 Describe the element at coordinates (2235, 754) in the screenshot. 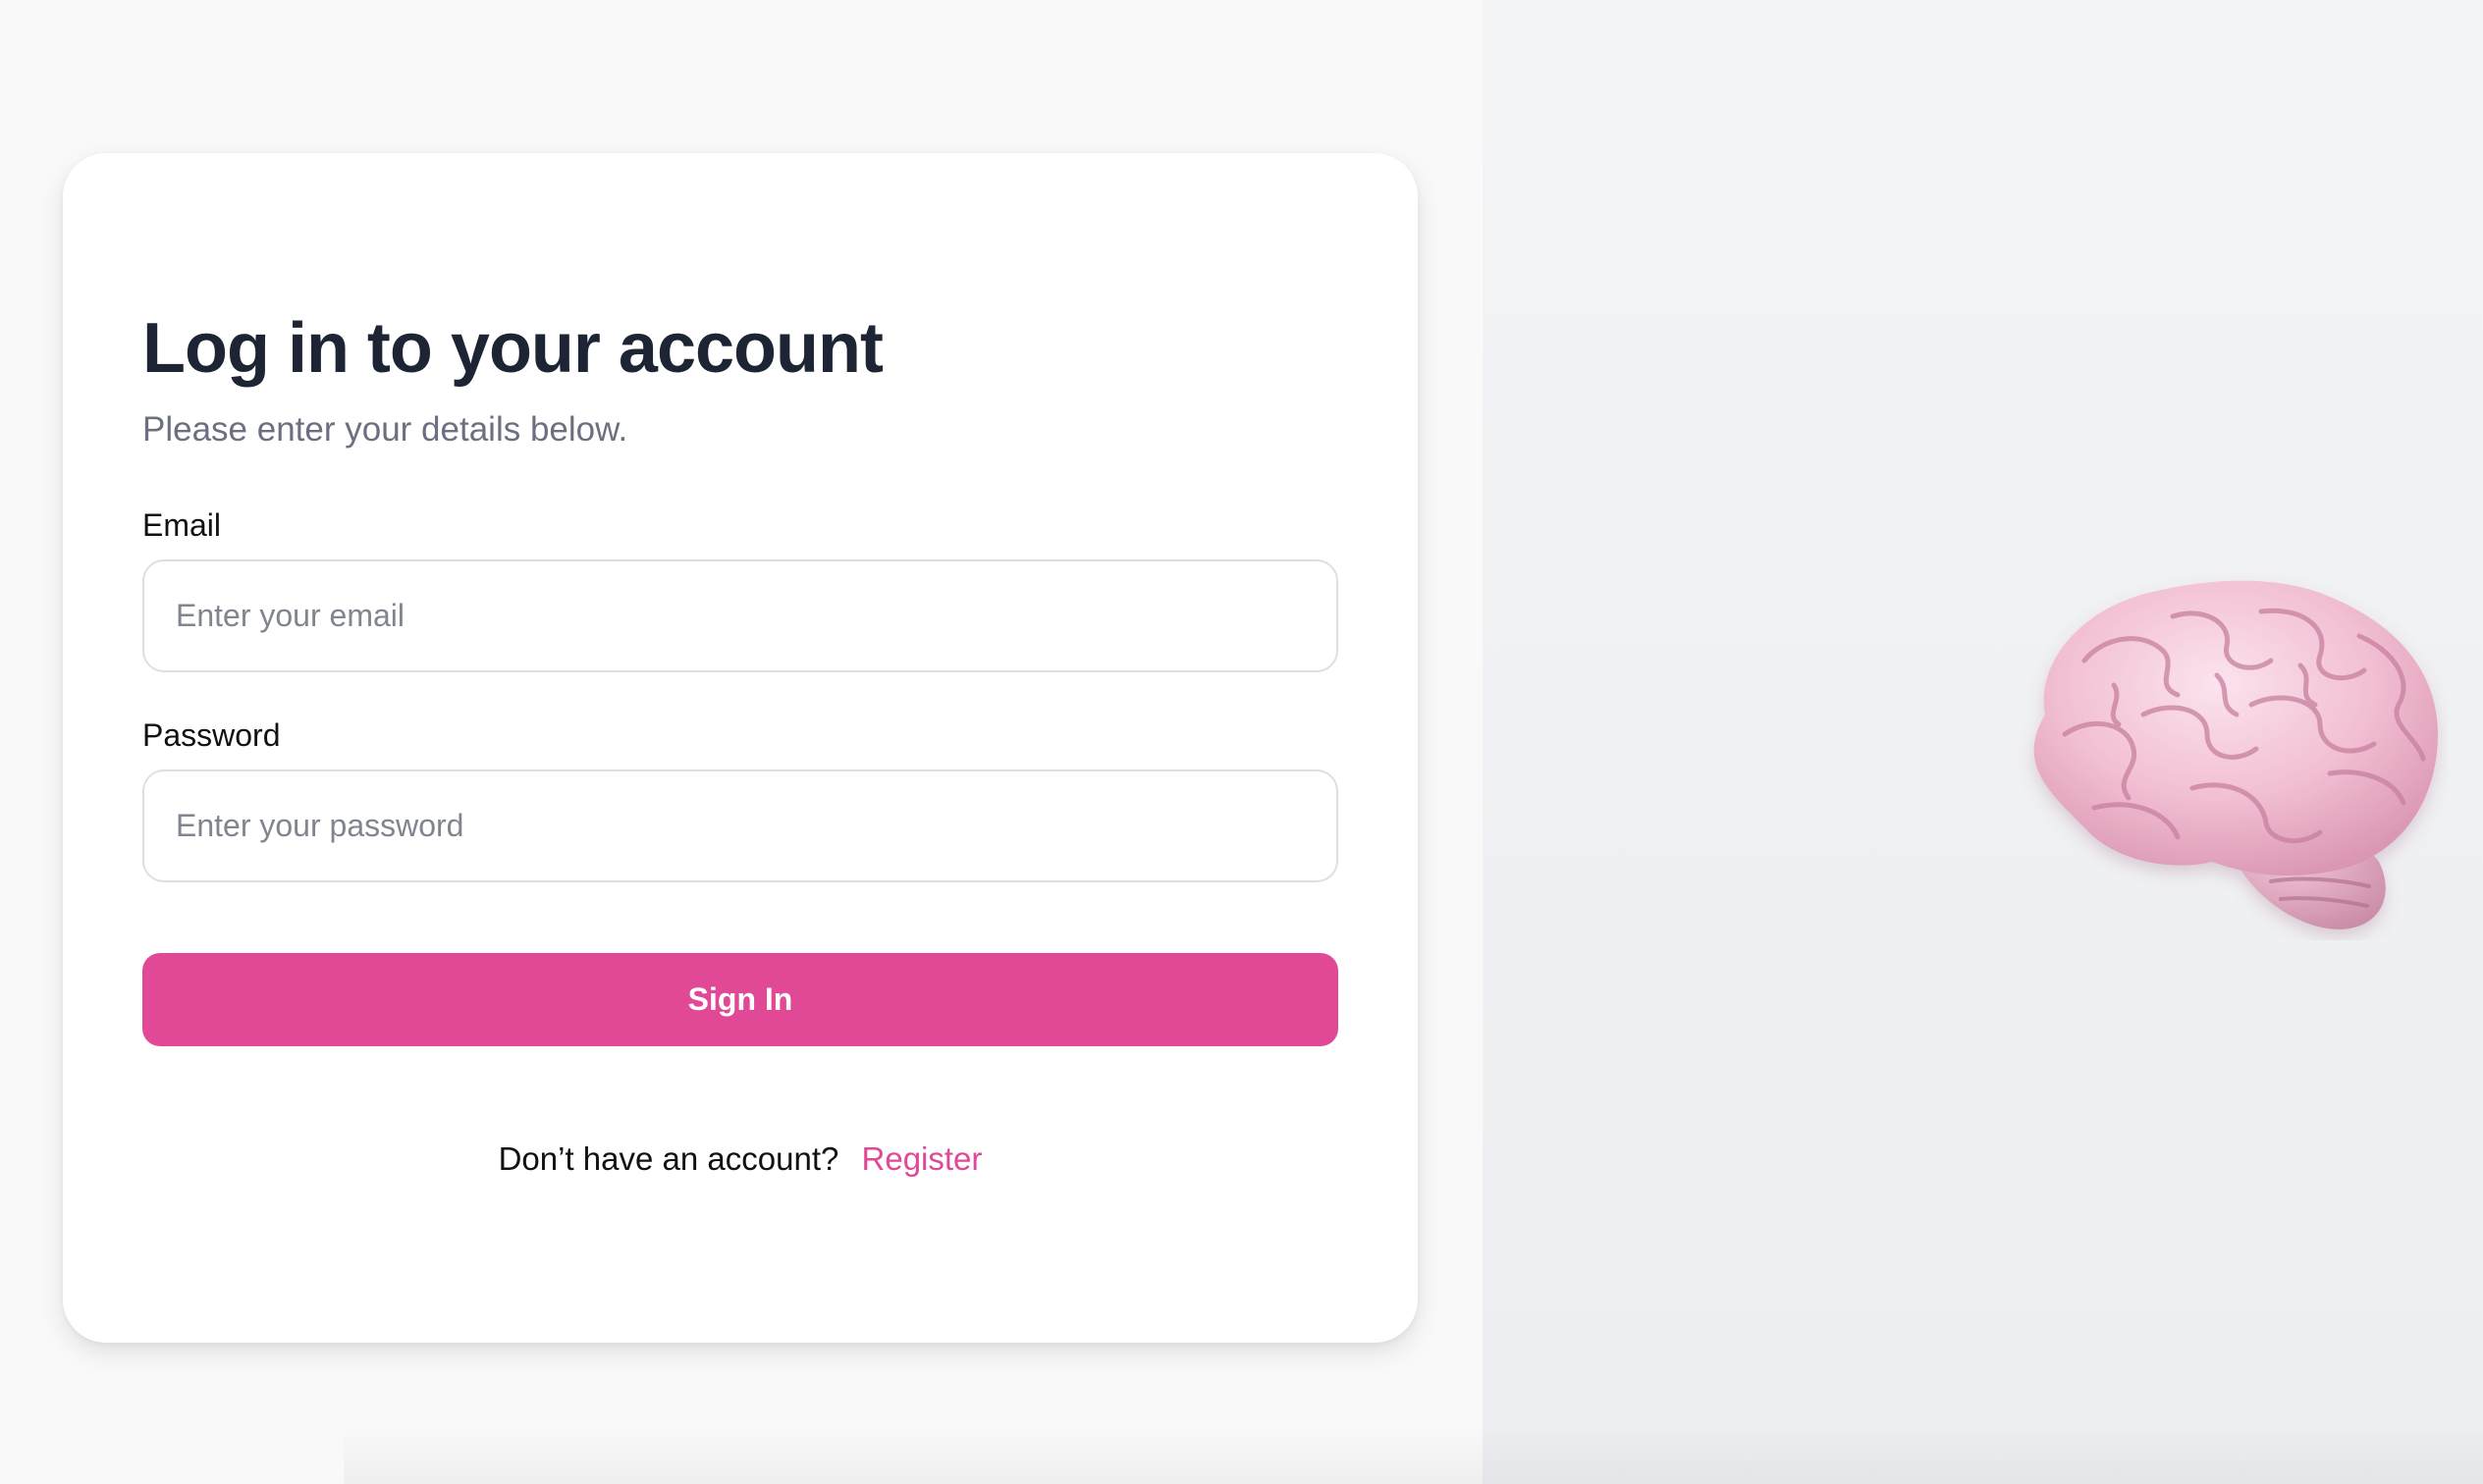

I see `brain-icon` at that location.